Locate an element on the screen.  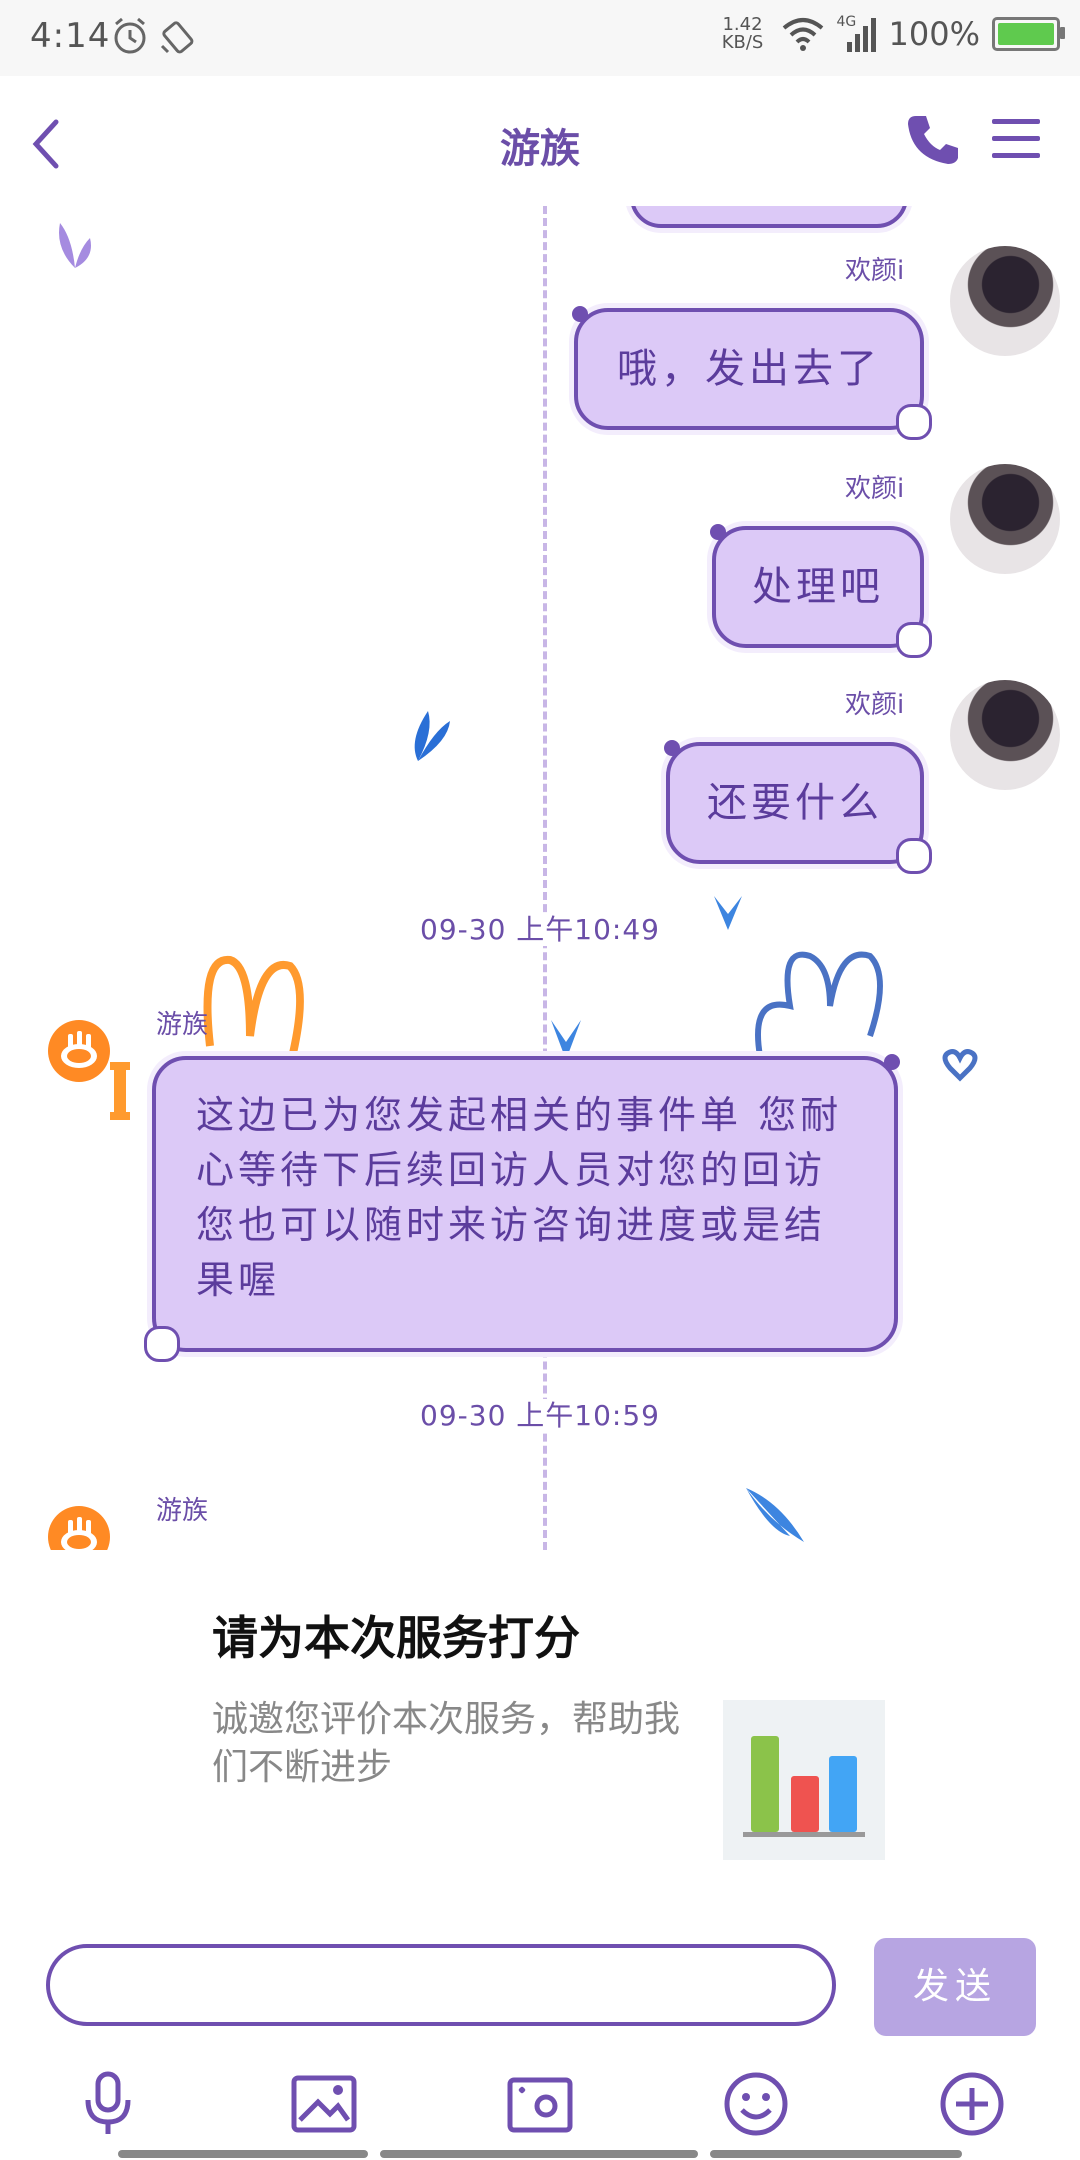
battery-icon is located at coordinates (1028, 34).